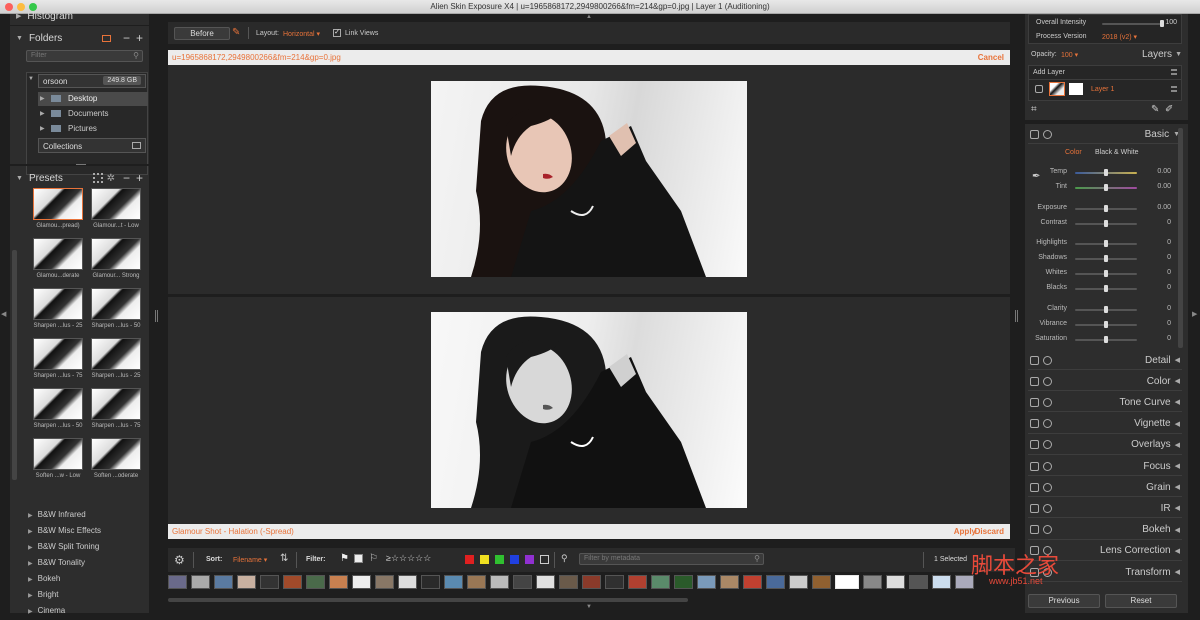 The width and height of the screenshot is (1200, 620). What do you see at coordinates (236, 32) in the screenshot?
I see `brush-icon: ✎` at bounding box center [236, 32].